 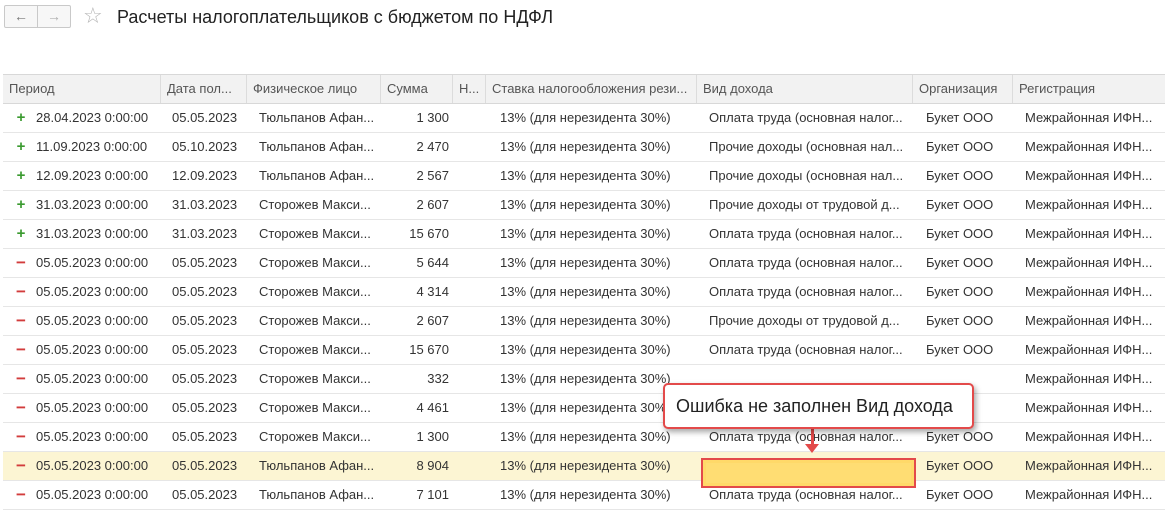 What do you see at coordinates (432, 407) in the screenshot?
I see `cell-sum: 4 461` at bounding box center [432, 407].